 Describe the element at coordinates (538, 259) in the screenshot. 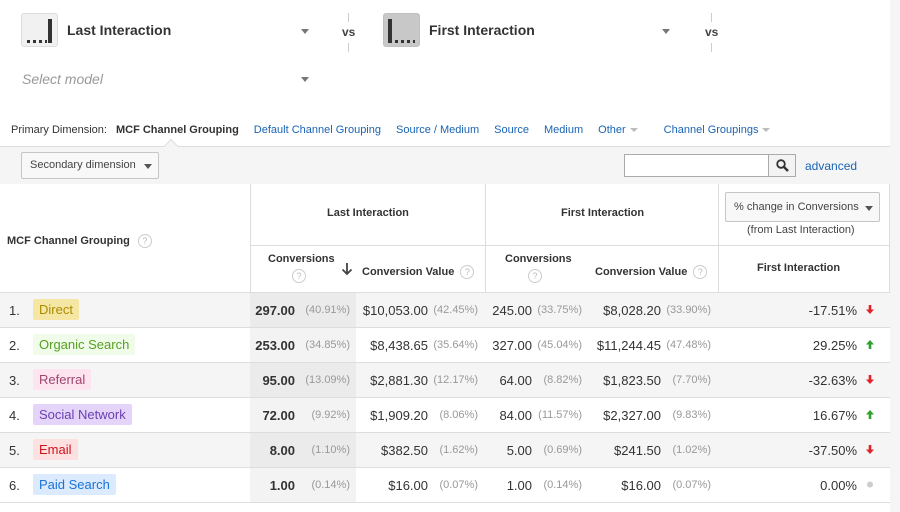

I see `column-header-fi-conversions: Conversions` at that location.